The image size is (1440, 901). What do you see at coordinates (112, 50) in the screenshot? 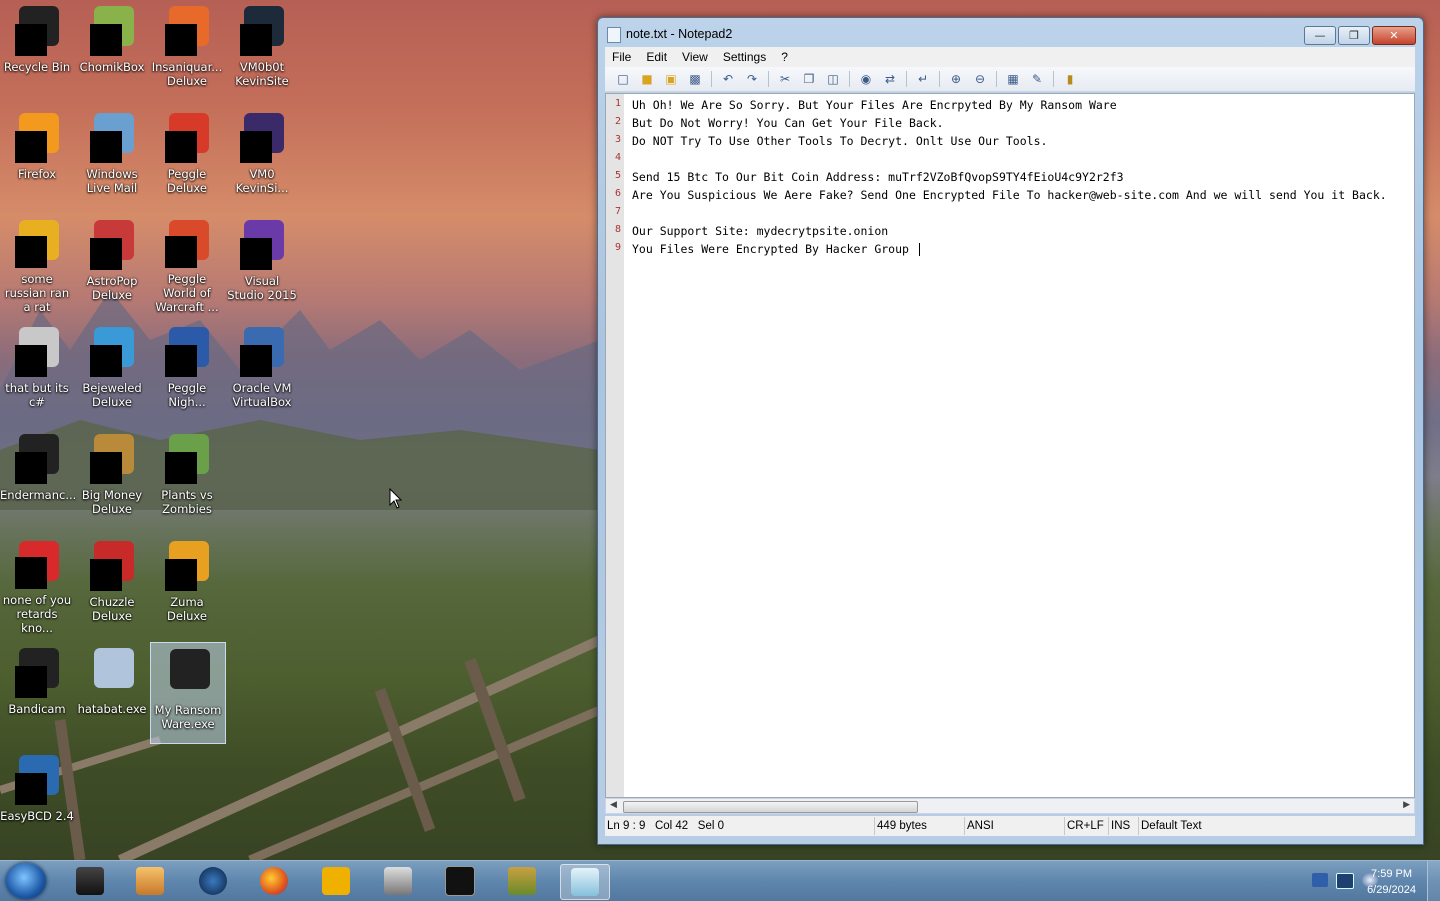
I see `desktop-icon-chomikbox: ChomikBox` at bounding box center [112, 50].